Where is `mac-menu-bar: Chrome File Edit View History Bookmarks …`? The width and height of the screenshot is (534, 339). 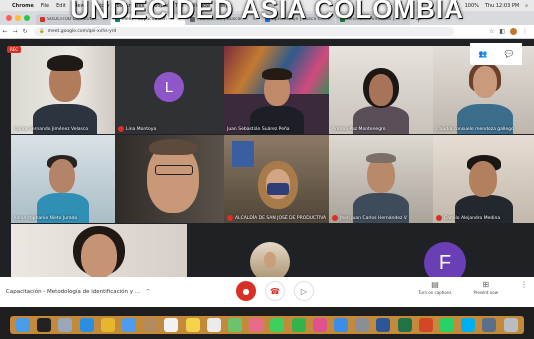 mac-menu-bar: Chrome File Edit View History Bookmarks … is located at coordinates (267, 5).